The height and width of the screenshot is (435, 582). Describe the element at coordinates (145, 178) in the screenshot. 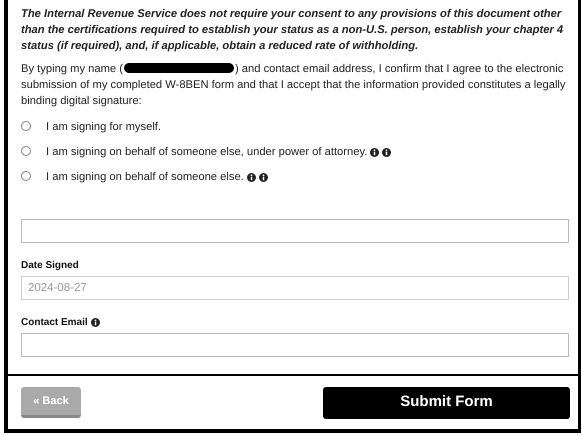

I see `option-label: I am signing on behalf of someone else.` at that location.